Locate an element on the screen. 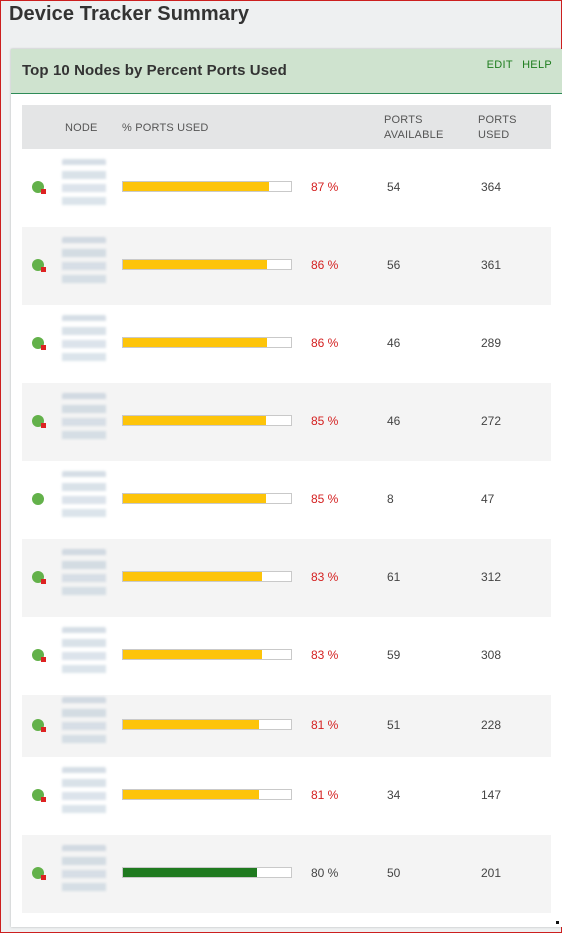 The height and width of the screenshot is (933, 562). header-ports-available: PORTS AVAILABLE is located at coordinates (413, 128).